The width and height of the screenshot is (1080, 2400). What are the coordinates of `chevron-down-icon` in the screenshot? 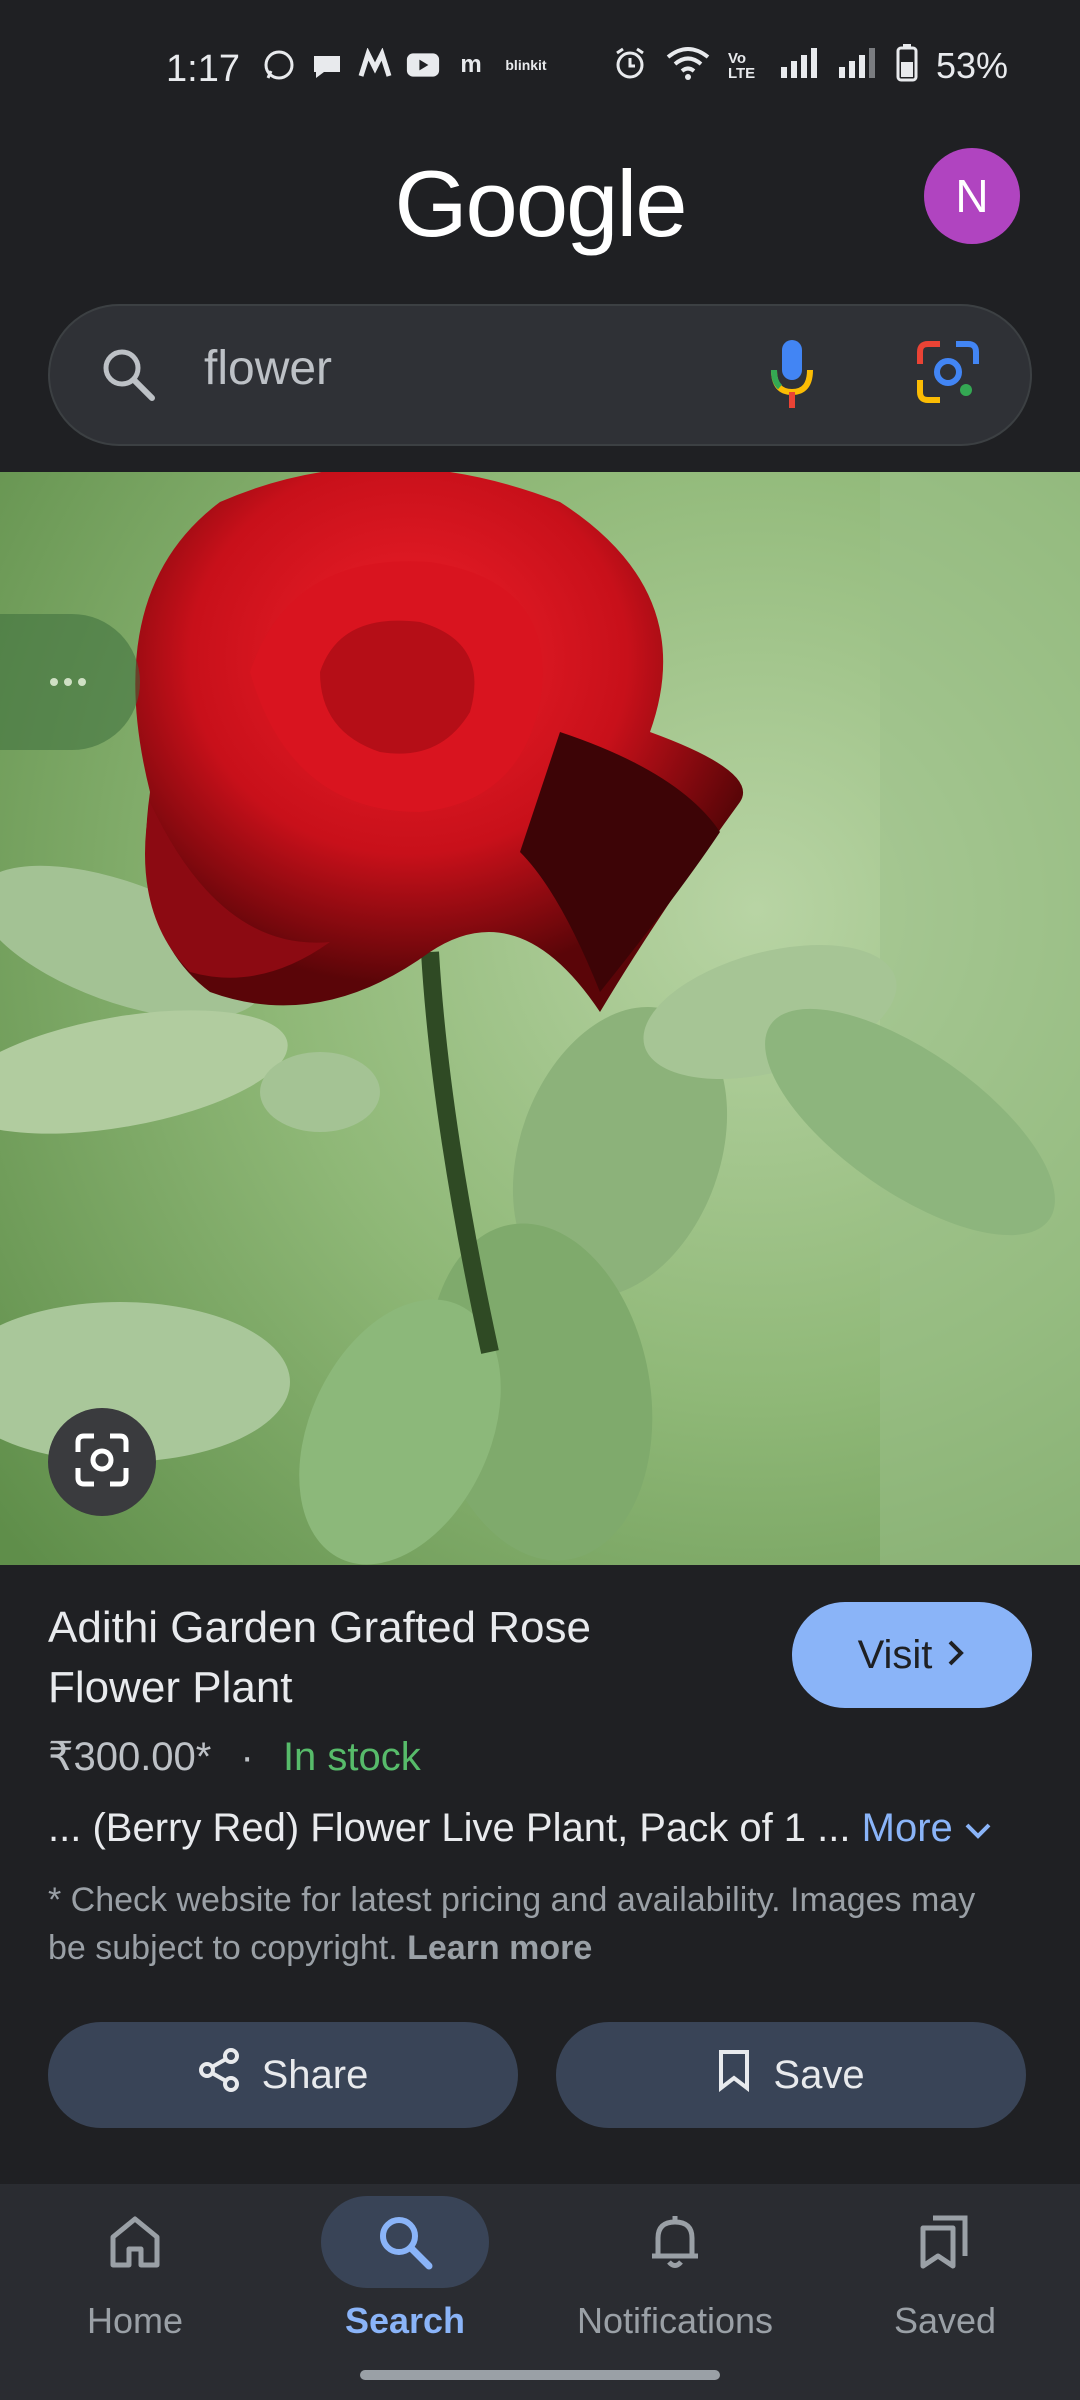 It's located at (978, 1828).